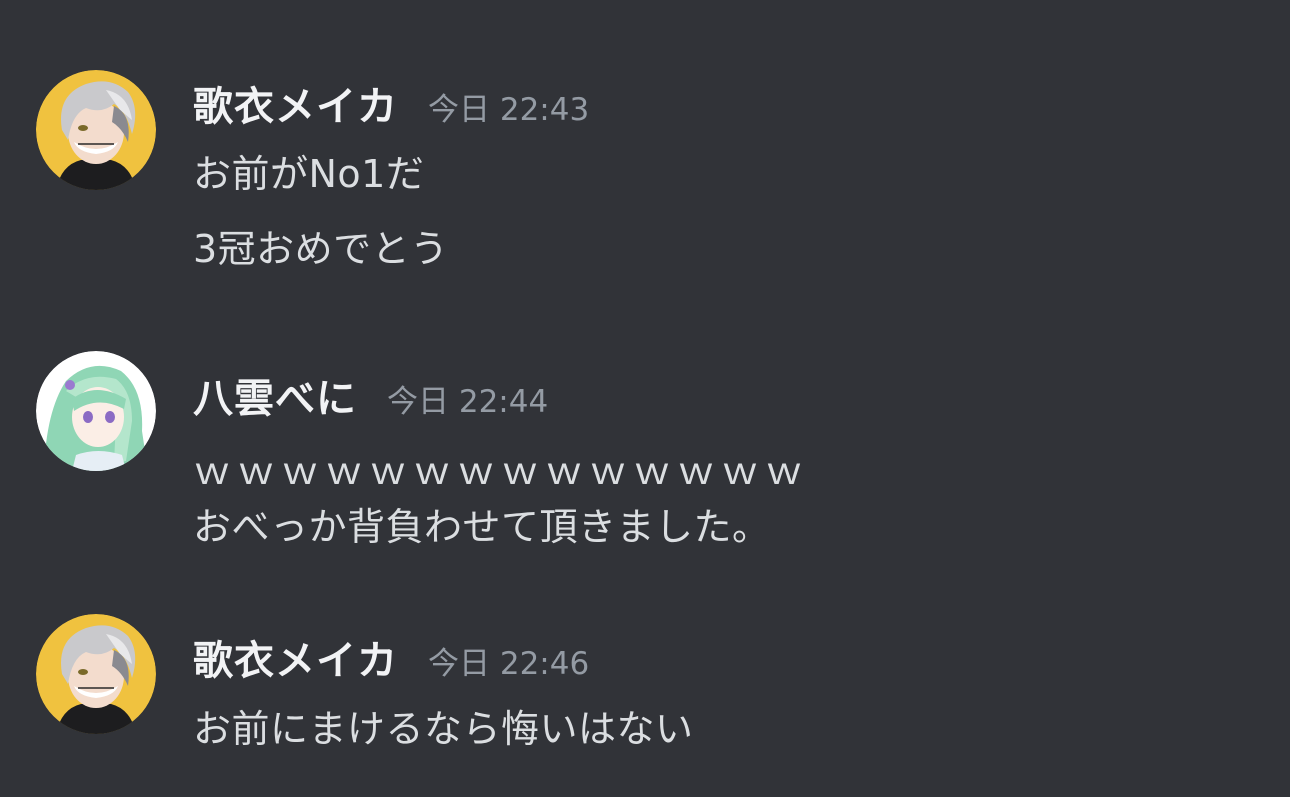 The width and height of the screenshot is (1290, 797). Describe the element at coordinates (309, 174) in the screenshot. I see `message-text: お前がNo1だ` at that location.